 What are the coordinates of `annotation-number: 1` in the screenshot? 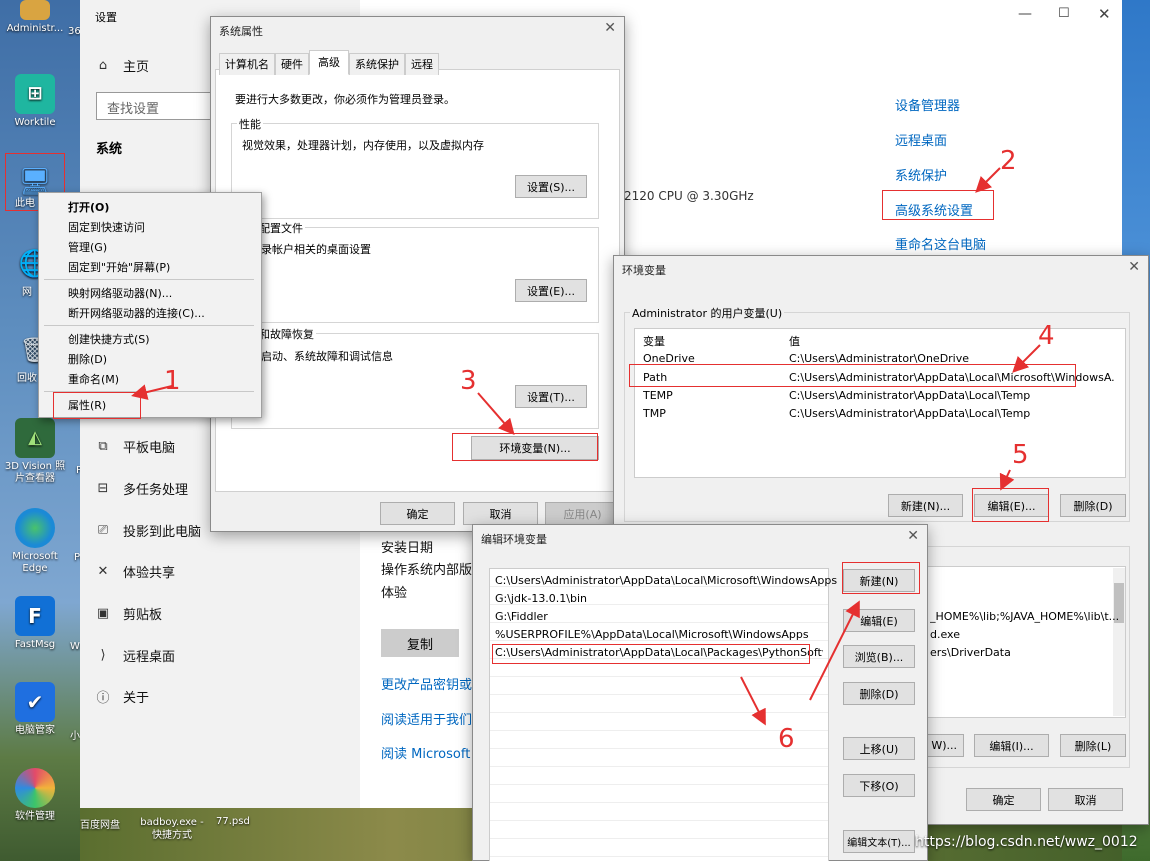 It's located at (172, 381).